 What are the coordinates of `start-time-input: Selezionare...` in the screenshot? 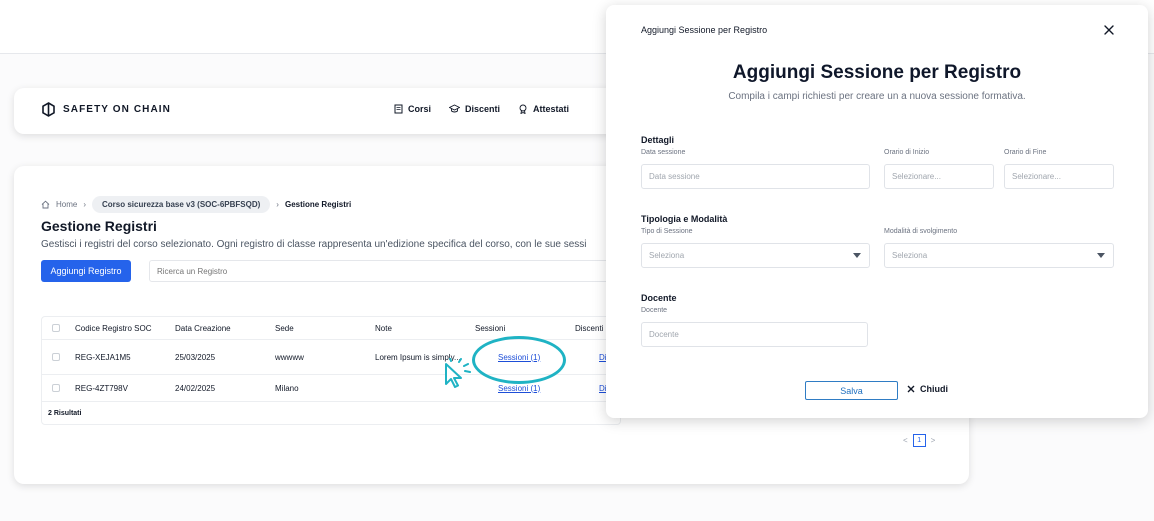 It's located at (939, 176).